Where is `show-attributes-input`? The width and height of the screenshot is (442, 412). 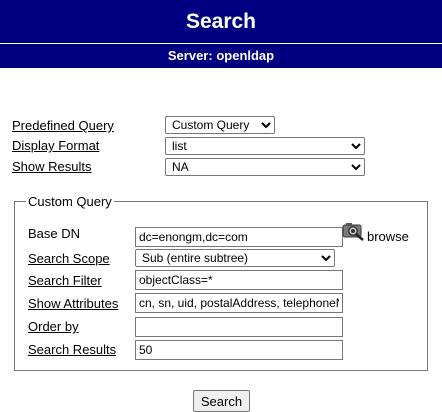 show-attributes-input is located at coordinates (239, 303).